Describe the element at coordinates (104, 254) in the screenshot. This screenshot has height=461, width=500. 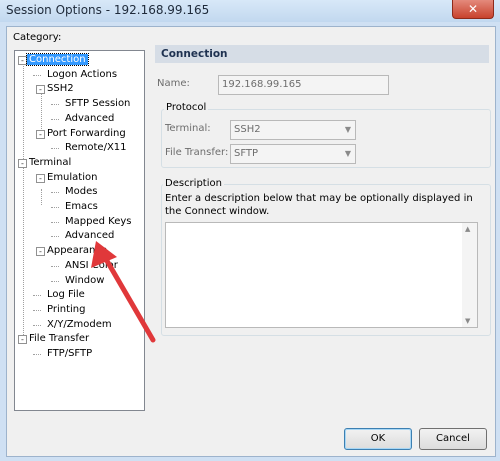
I see `arrow-head` at that location.